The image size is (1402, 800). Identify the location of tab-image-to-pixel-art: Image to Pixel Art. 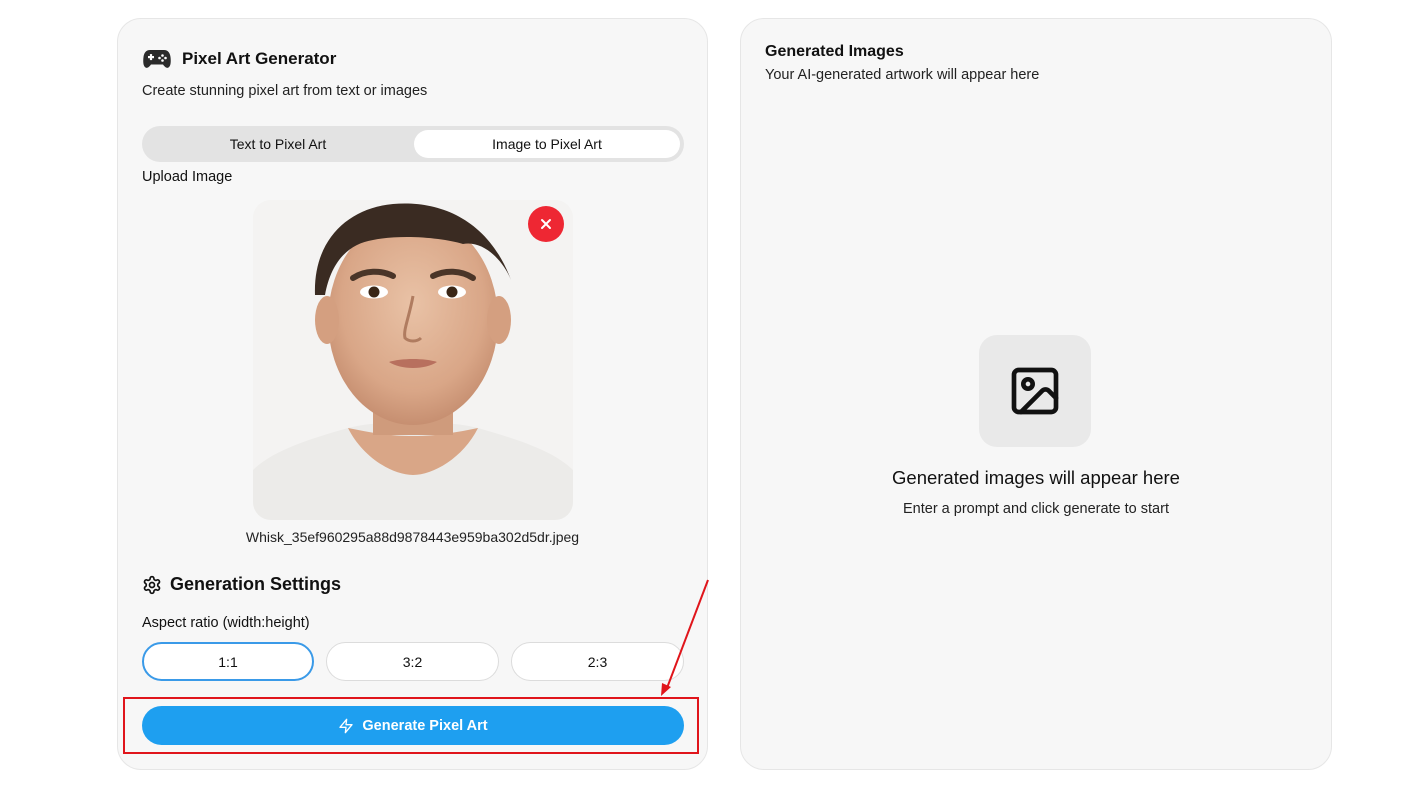
(547, 144).